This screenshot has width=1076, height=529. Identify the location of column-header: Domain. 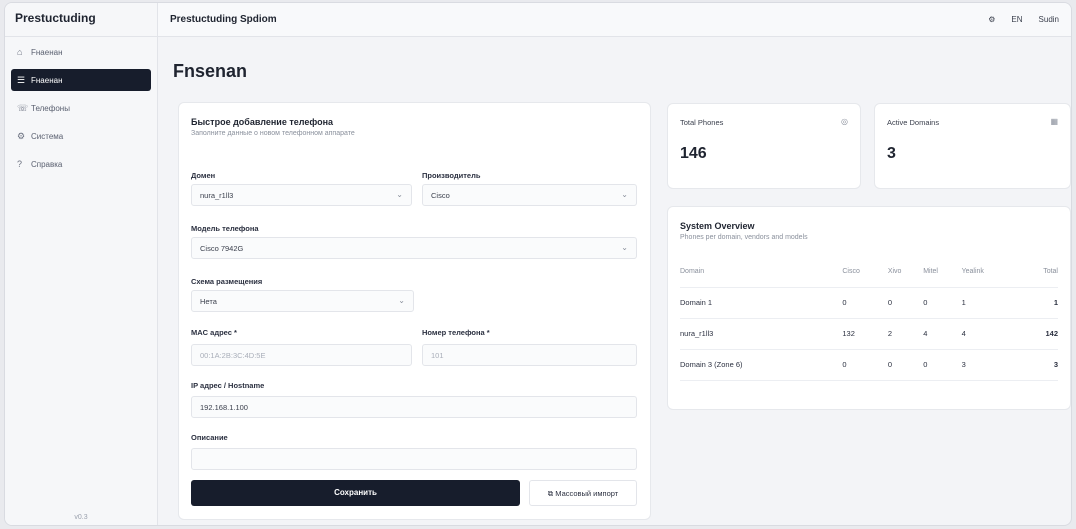
(761, 272).